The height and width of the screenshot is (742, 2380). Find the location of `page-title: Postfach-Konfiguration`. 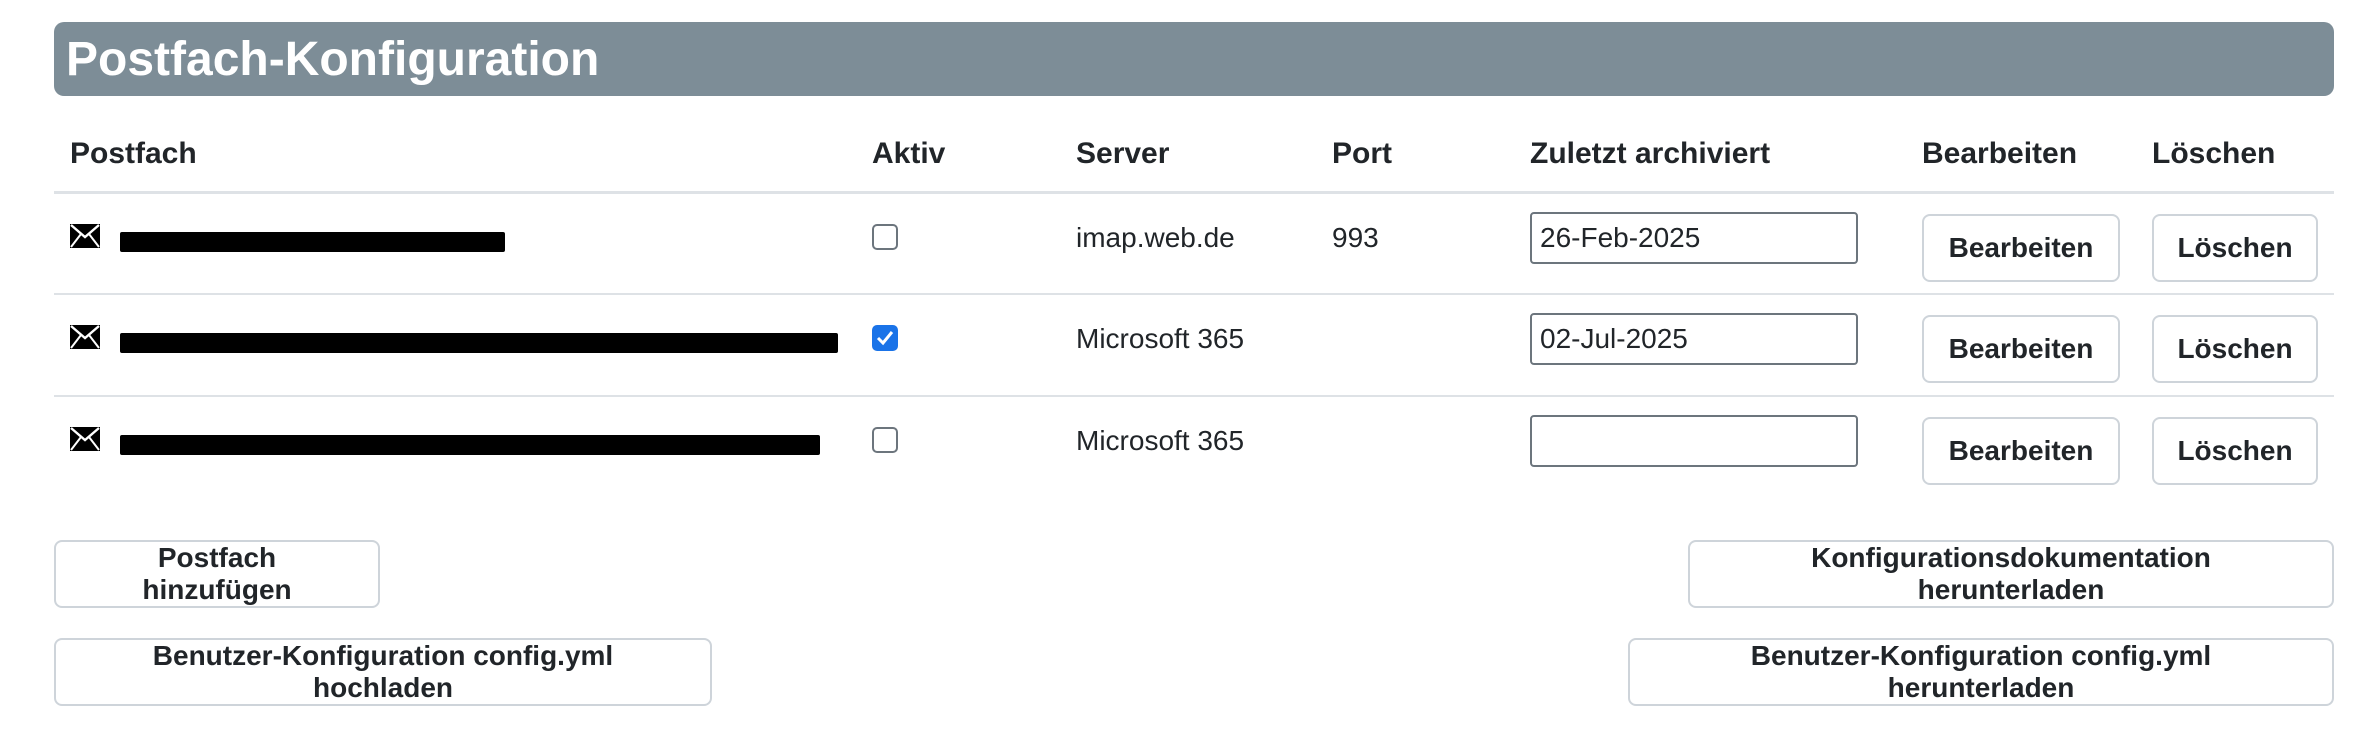

page-title: Postfach-Konfiguration is located at coordinates (333, 59).